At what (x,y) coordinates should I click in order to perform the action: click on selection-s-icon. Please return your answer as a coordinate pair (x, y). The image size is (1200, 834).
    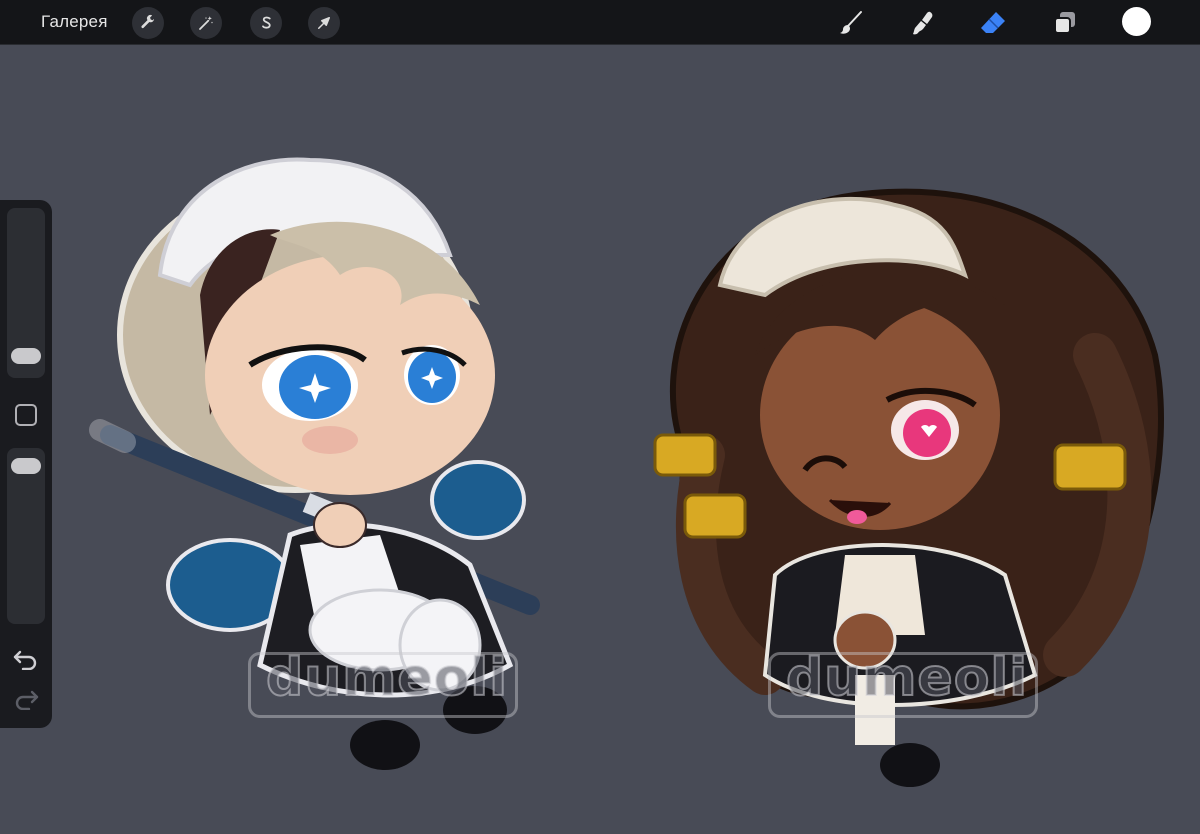
    Looking at the image, I should click on (266, 22).